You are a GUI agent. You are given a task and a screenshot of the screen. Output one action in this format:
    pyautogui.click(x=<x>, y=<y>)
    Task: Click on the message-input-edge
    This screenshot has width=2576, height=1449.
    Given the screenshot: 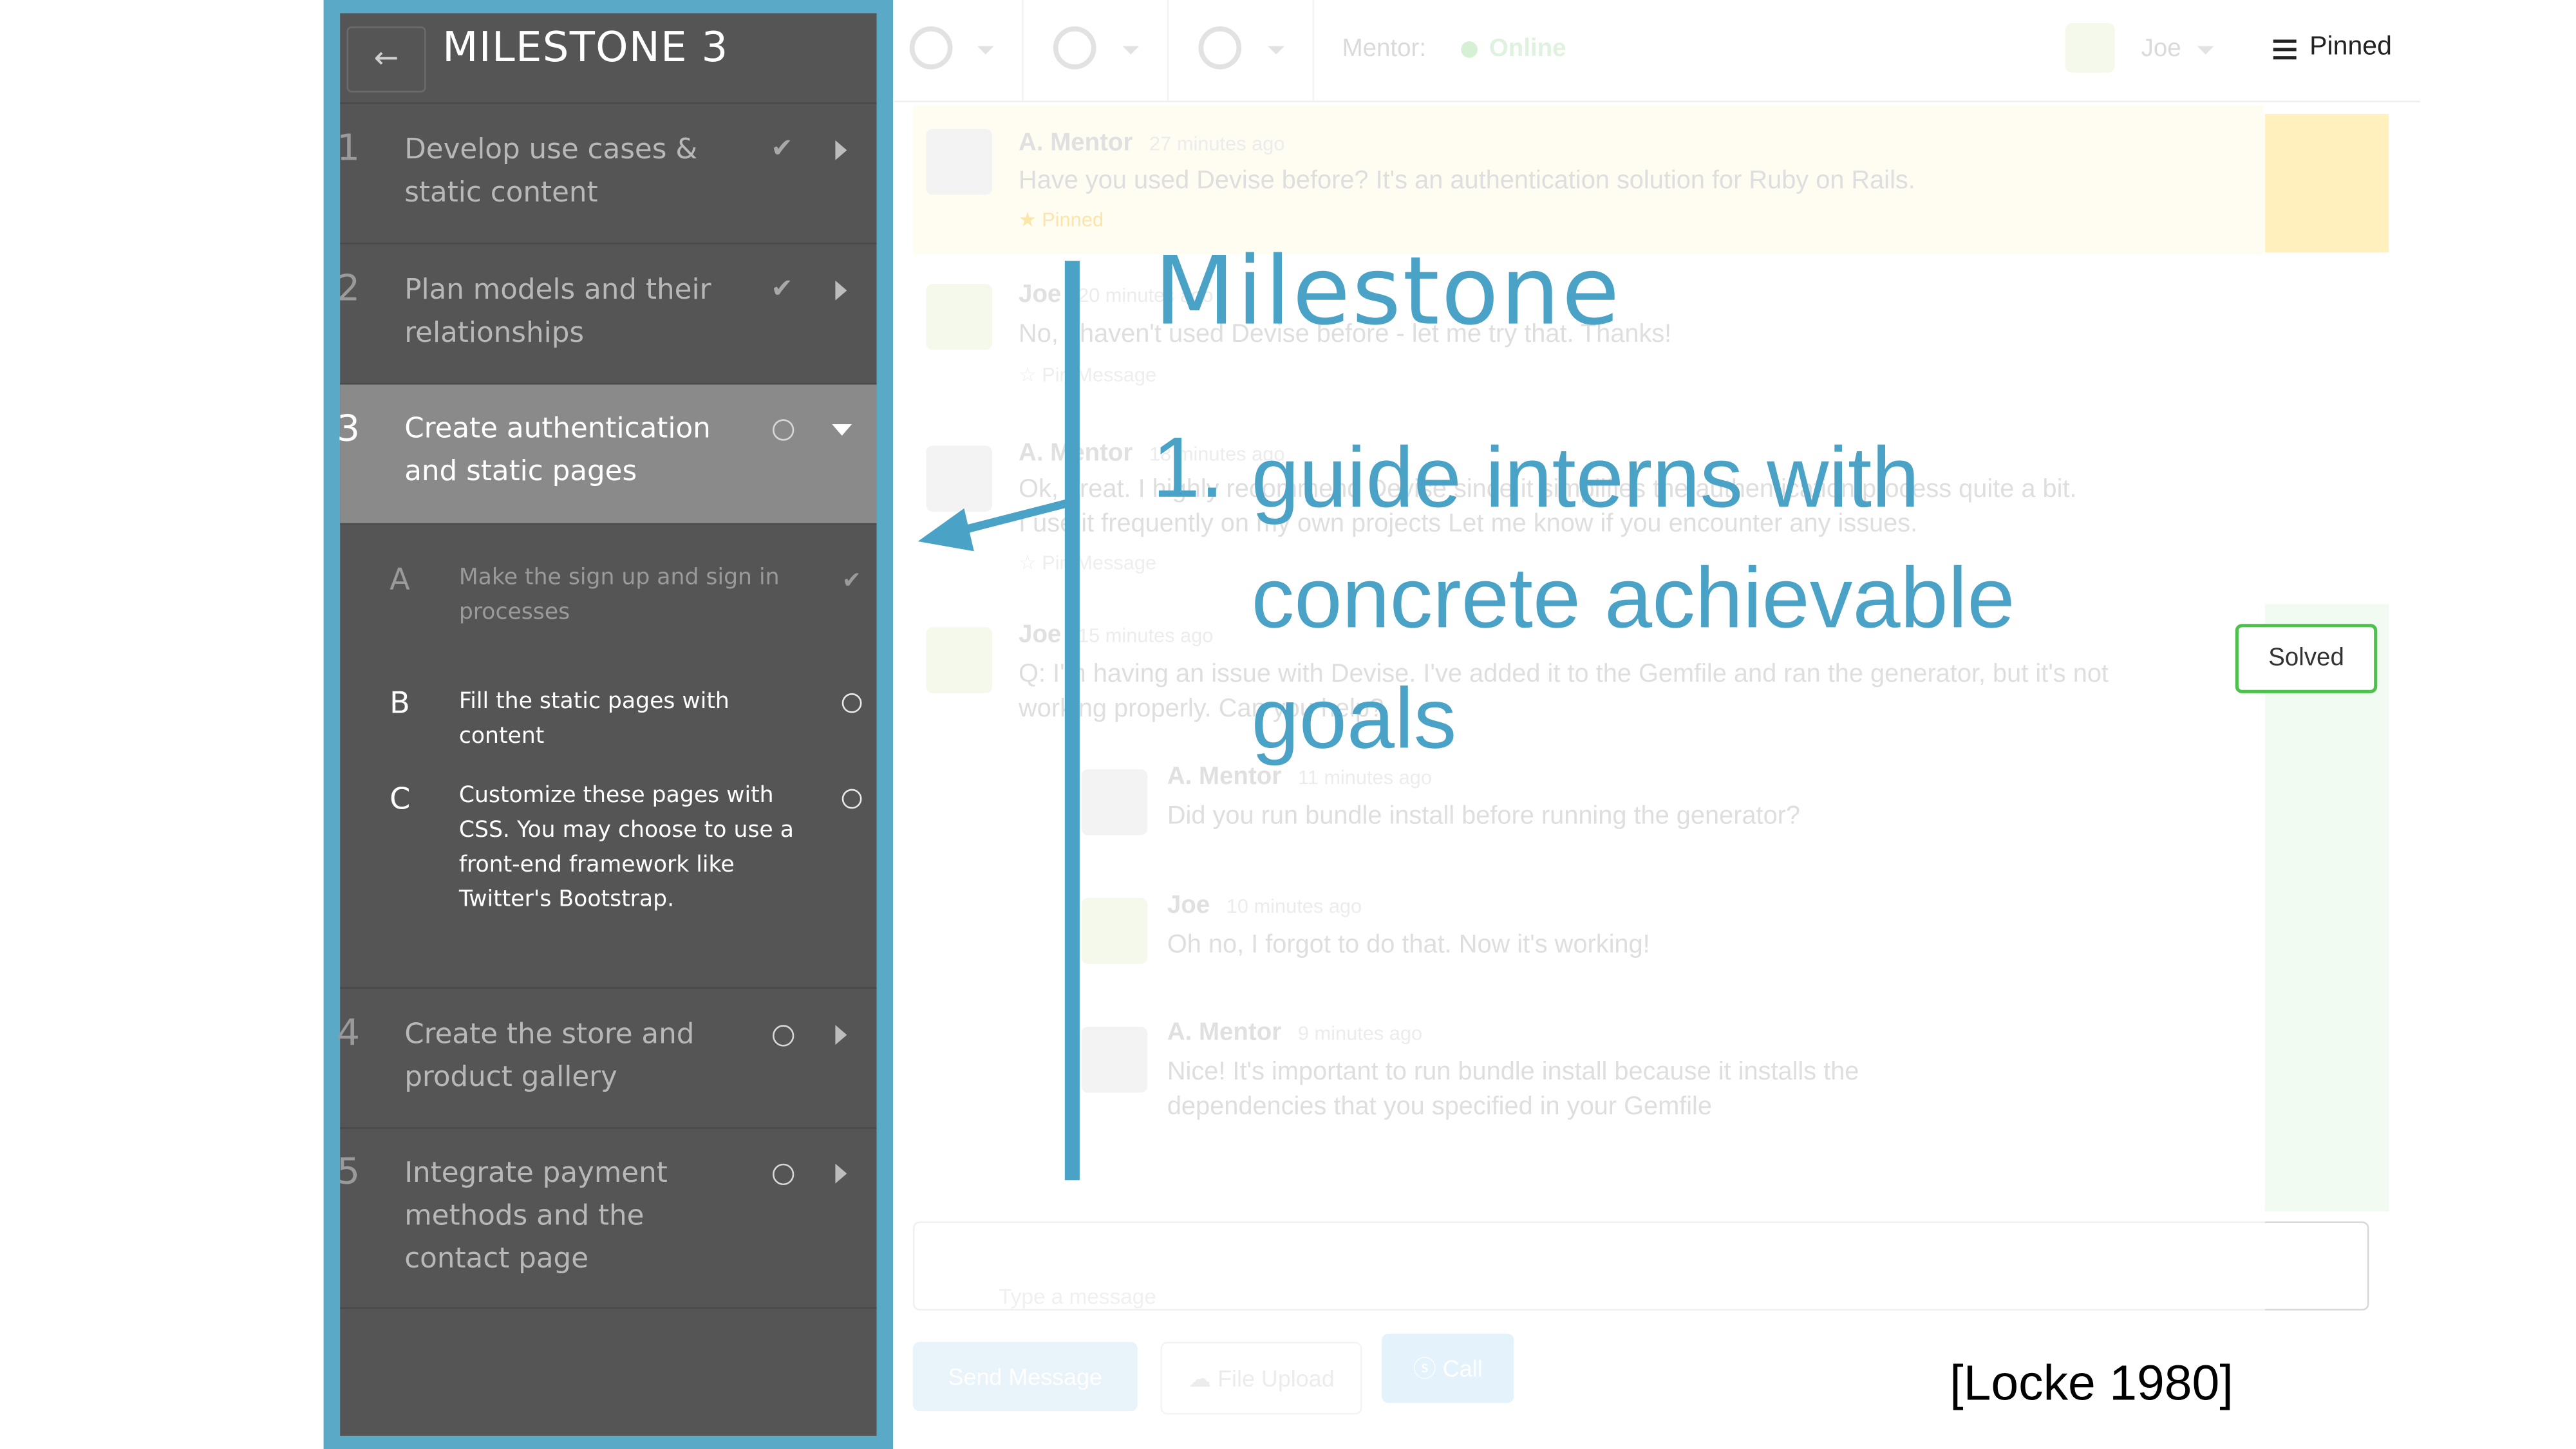 What is the action you would take?
    pyautogui.click(x=2316, y=1266)
    